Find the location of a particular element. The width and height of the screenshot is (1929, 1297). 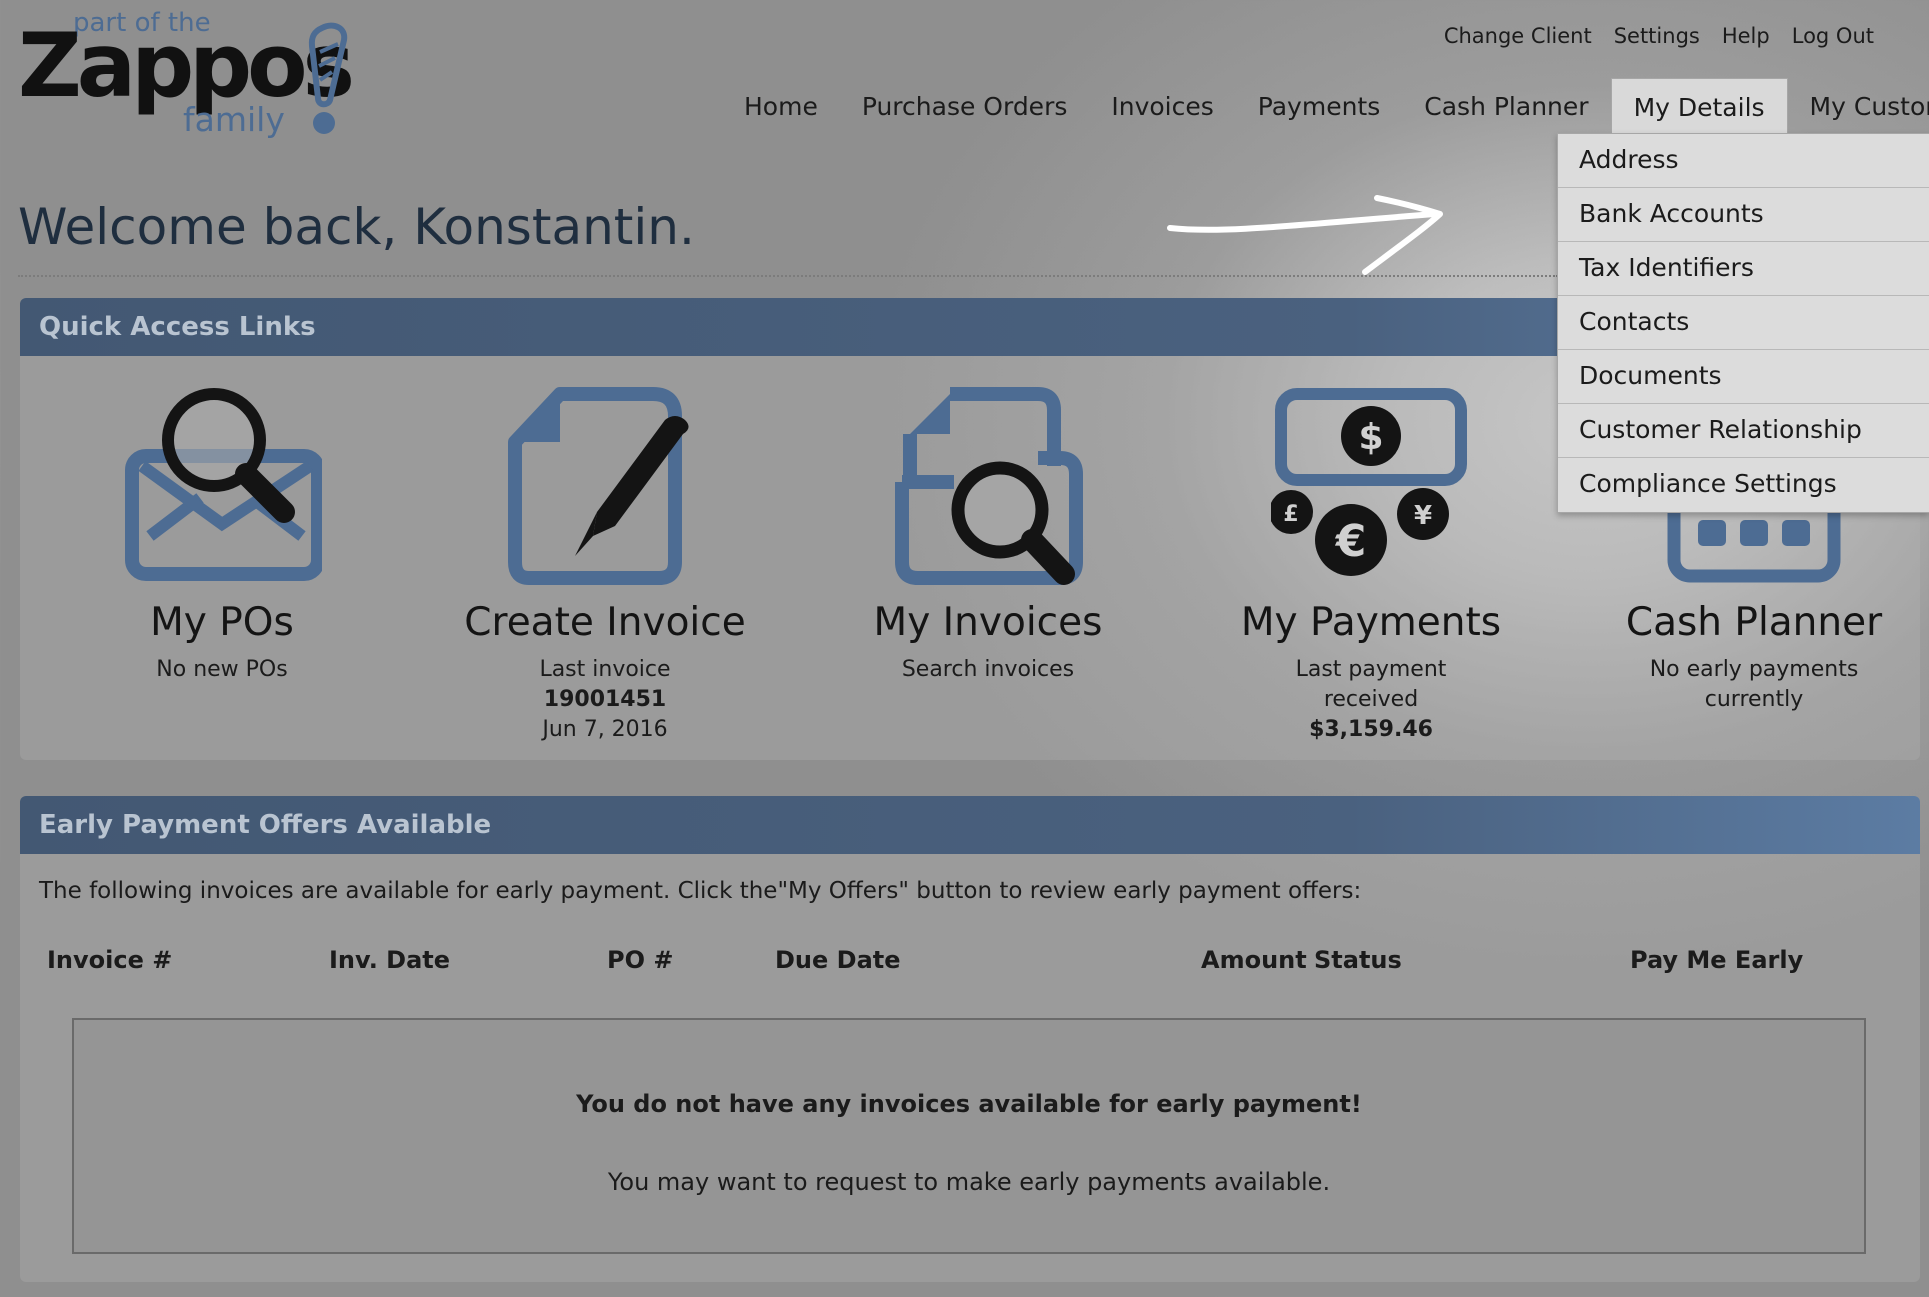

menu-item-documents: Documents is located at coordinates (1743, 377).